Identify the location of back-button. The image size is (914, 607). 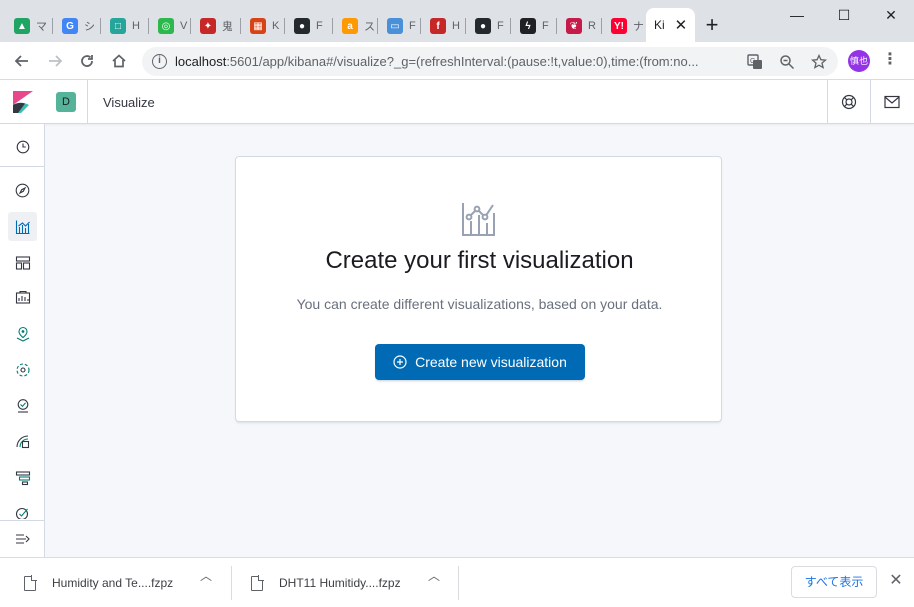
(22, 61).